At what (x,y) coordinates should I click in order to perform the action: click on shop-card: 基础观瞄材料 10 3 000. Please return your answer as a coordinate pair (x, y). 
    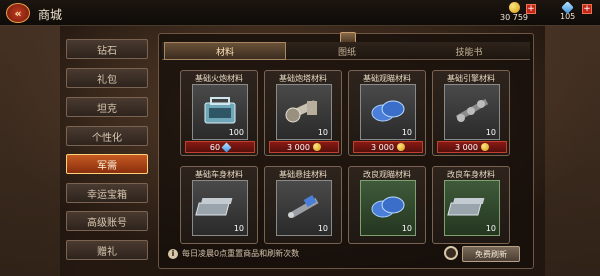
    Looking at the image, I should click on (387, 113).